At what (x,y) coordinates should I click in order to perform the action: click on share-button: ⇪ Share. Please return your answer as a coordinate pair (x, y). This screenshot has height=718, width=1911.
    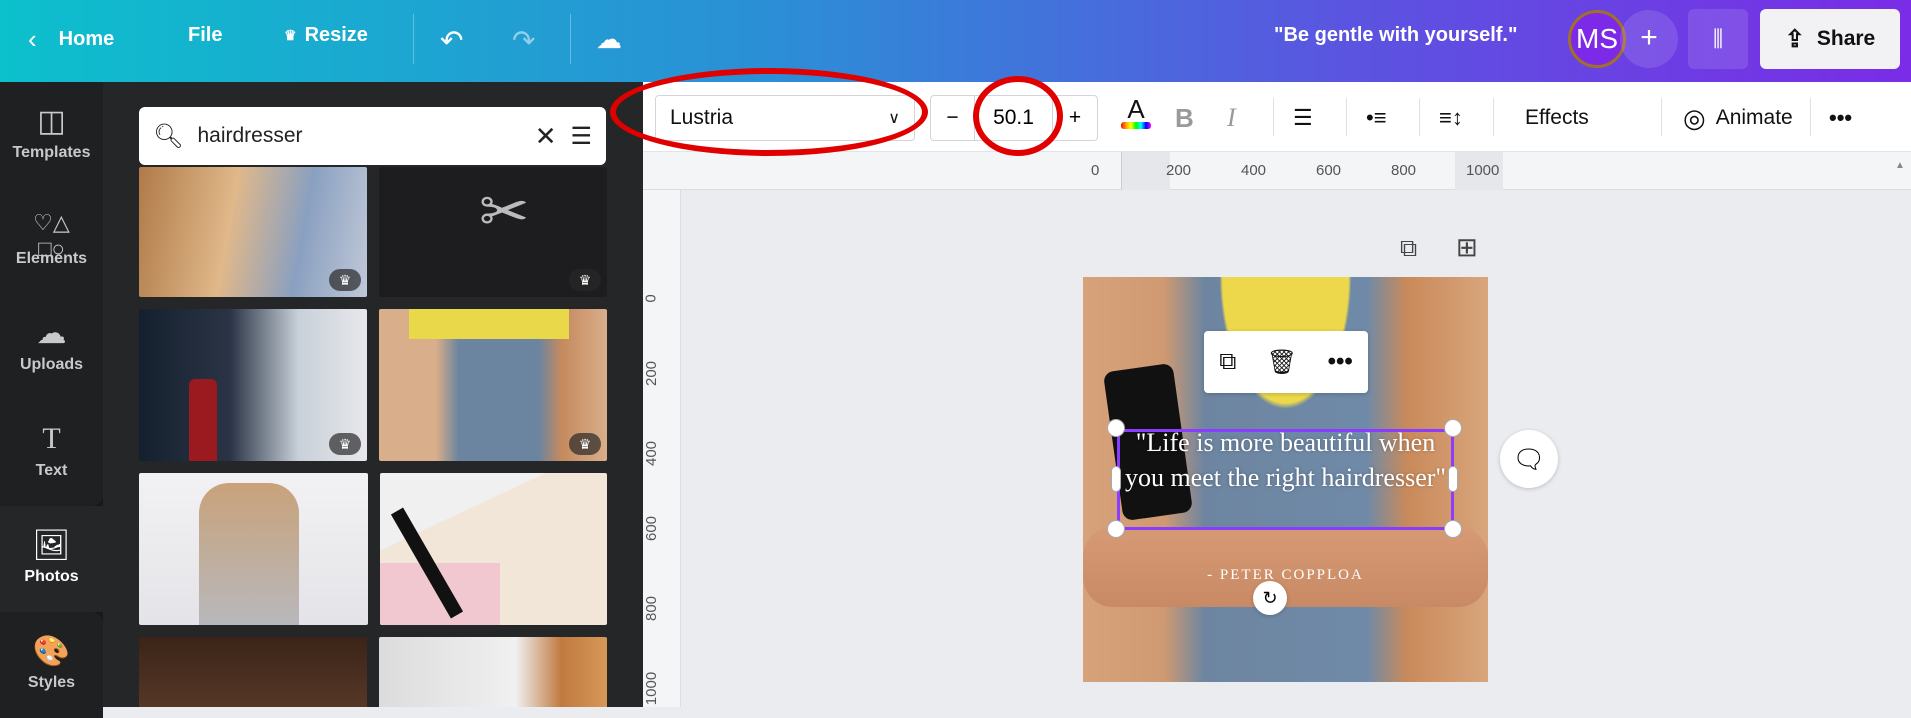
    Looking at the image, I should click on (1830, 39).